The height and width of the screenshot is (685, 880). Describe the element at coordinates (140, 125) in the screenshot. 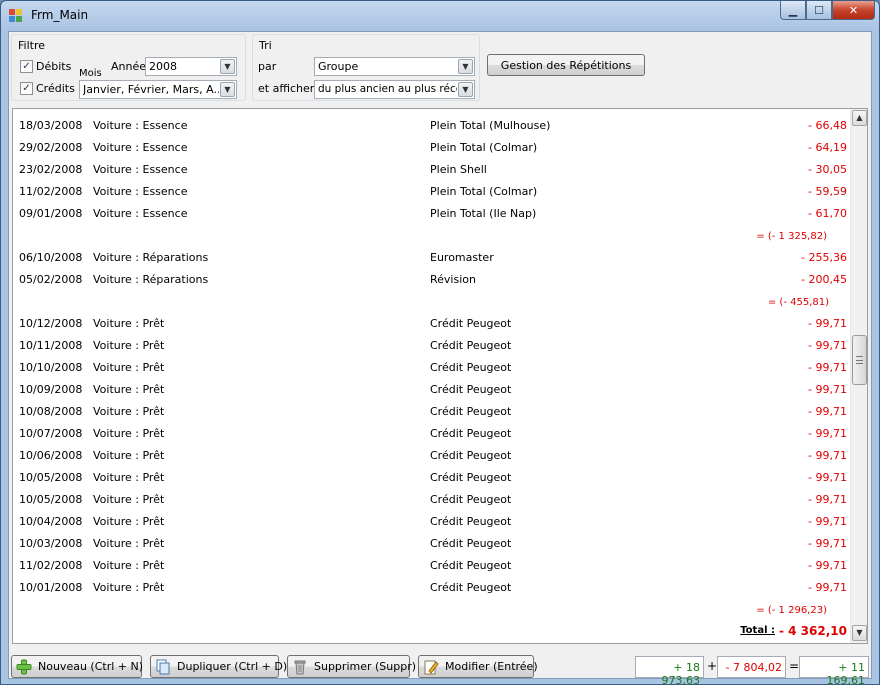

I see `row-category: Voiture : Essence` at that location.